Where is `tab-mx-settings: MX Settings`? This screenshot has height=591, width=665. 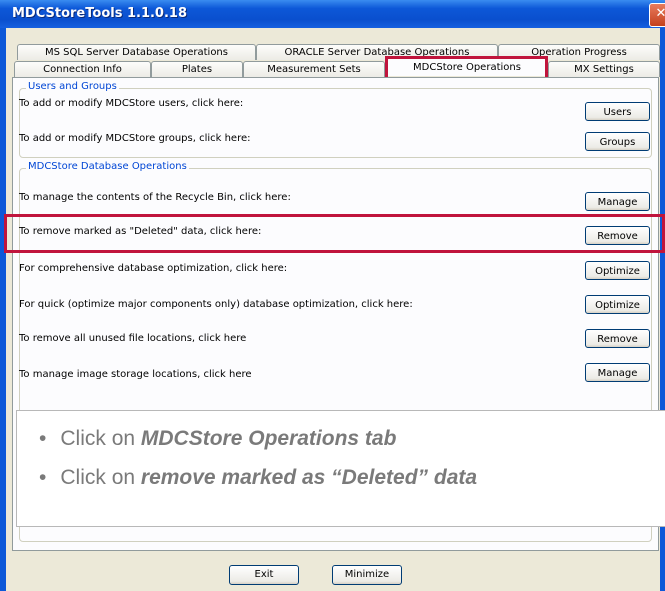
tab-mx-settings: MX Settings is located at coordinates (604, 69).